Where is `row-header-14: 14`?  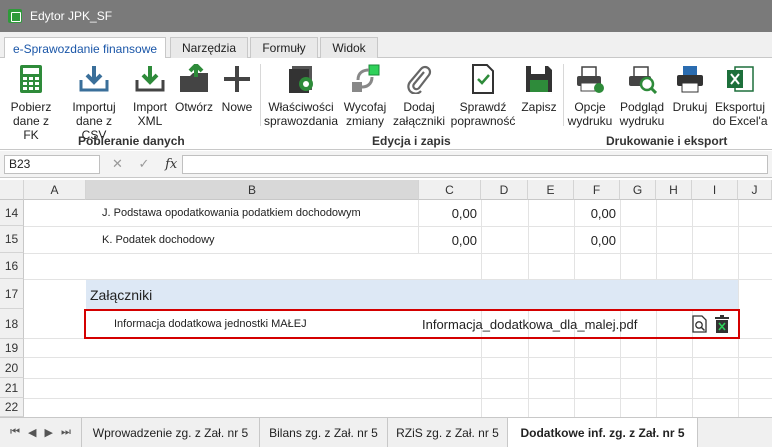 row-header-14: 14 is located at coordinates (12, 213).